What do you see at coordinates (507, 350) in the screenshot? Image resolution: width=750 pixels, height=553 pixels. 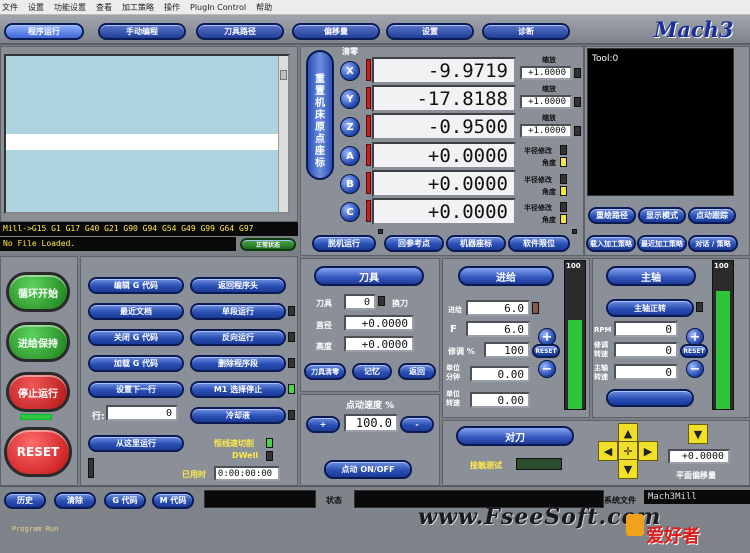 I see `feed-override-field: 100` at bounding box center [507, 350].